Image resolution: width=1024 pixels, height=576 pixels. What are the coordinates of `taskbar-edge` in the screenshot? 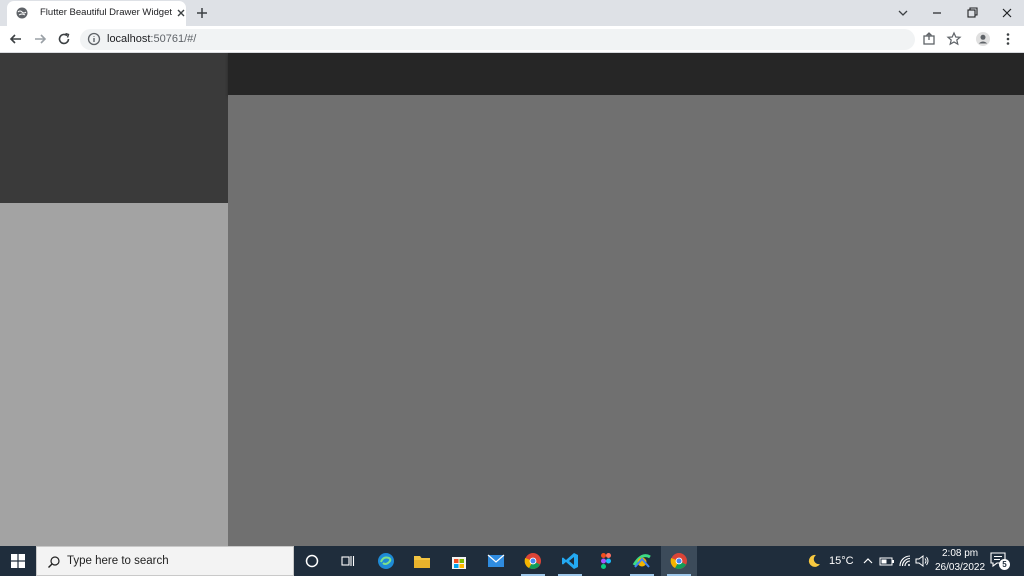 It's located at (386, 561).